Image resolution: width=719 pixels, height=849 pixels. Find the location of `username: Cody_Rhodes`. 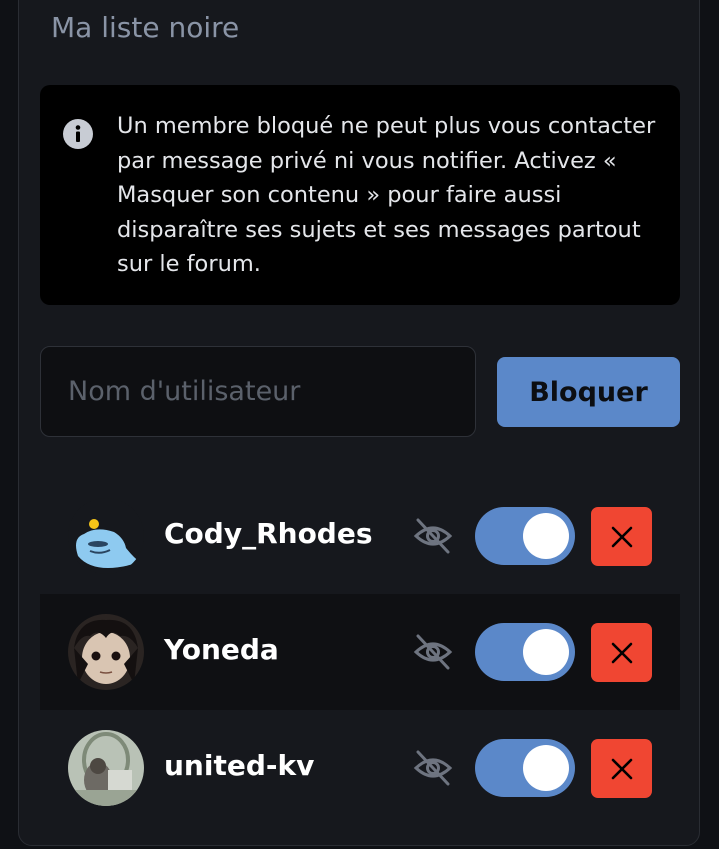

username: Cody_Rhodes is located at coordinates (268, 533).